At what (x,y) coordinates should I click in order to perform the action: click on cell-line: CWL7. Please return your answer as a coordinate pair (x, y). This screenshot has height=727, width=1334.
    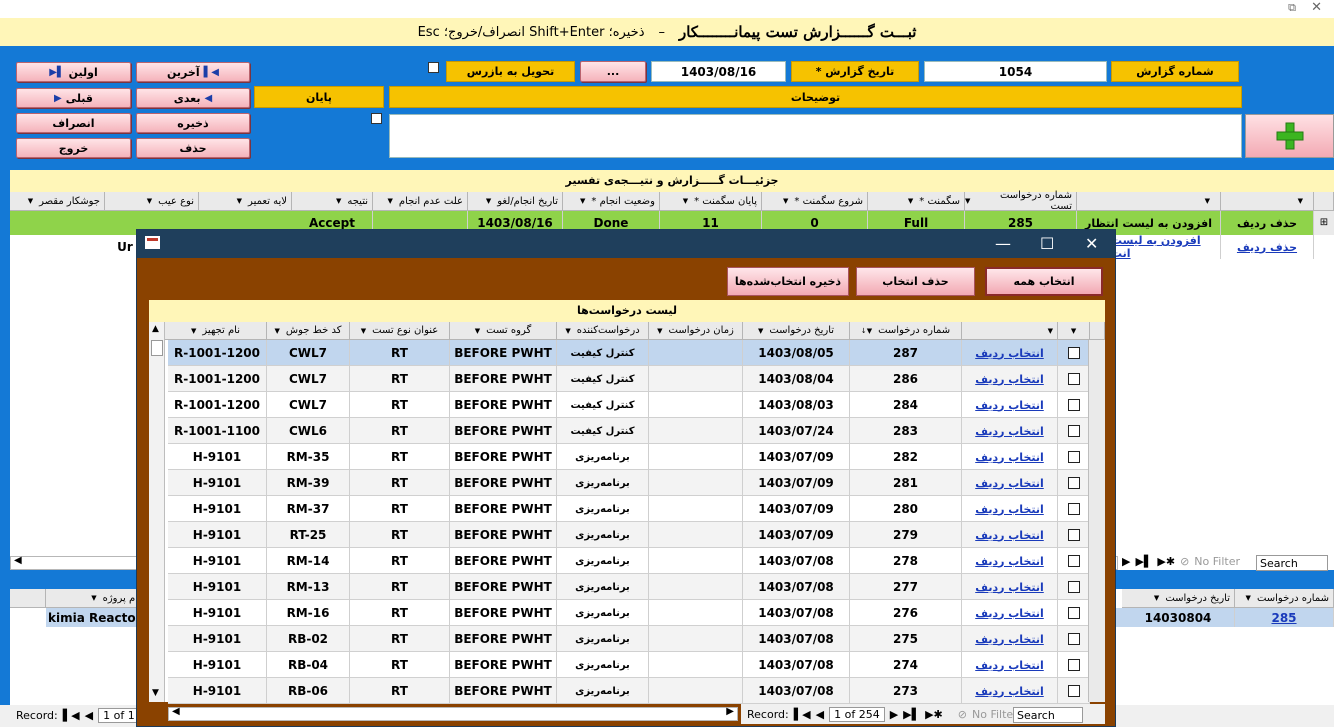
    Looking at the image, I should click on (308, 353).